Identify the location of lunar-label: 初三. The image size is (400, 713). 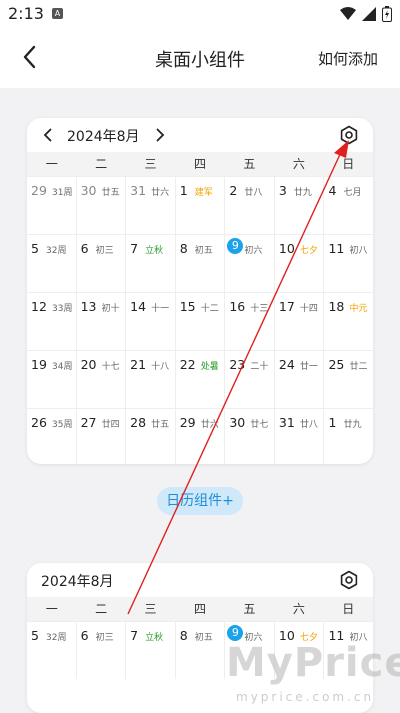
(104, 638).